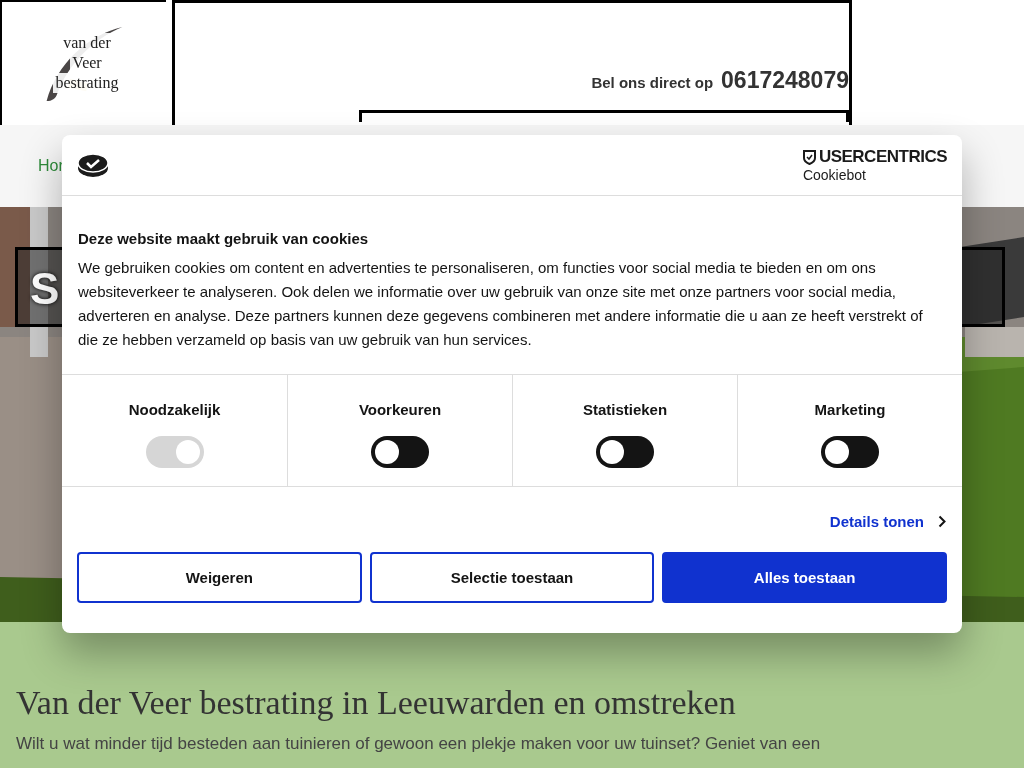 This screenshot has height=768, width=1024. I want to click on brand-subtitle: Cookiebot, so click(834, 175).